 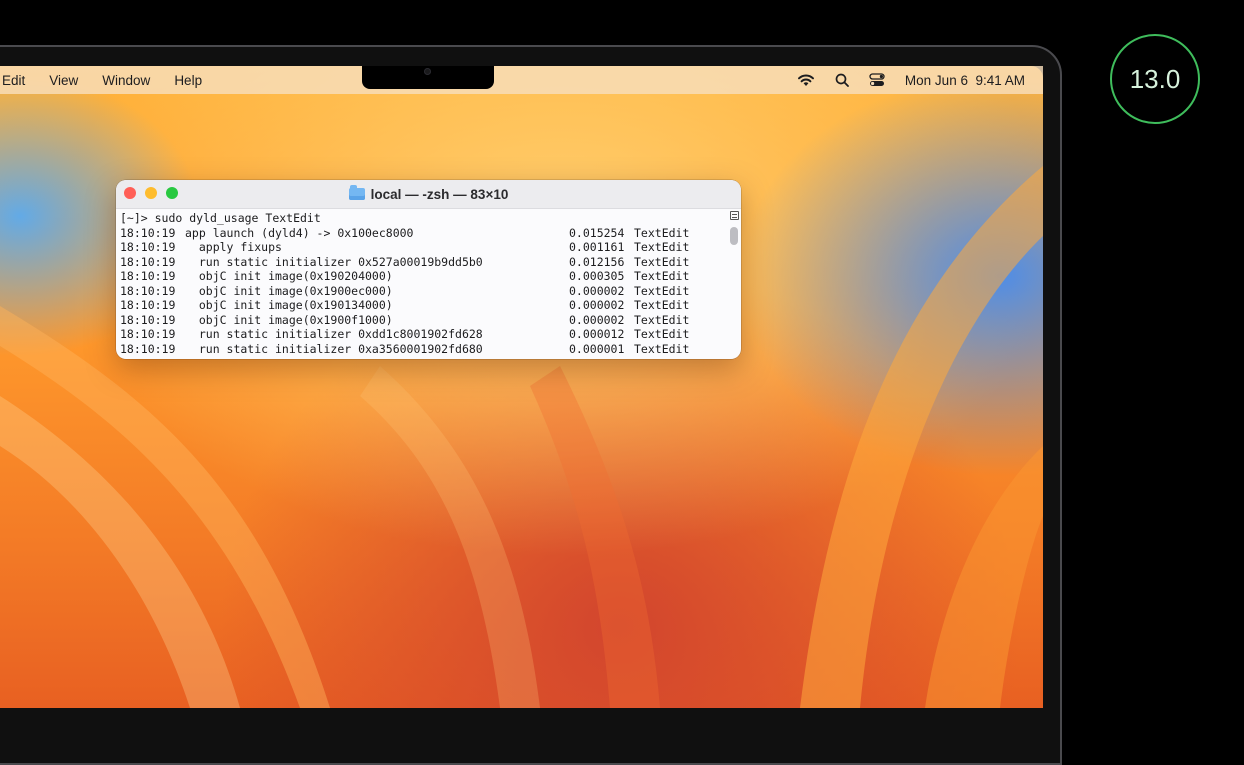 I want to click on camera-icon, so click(x=427, y=71).